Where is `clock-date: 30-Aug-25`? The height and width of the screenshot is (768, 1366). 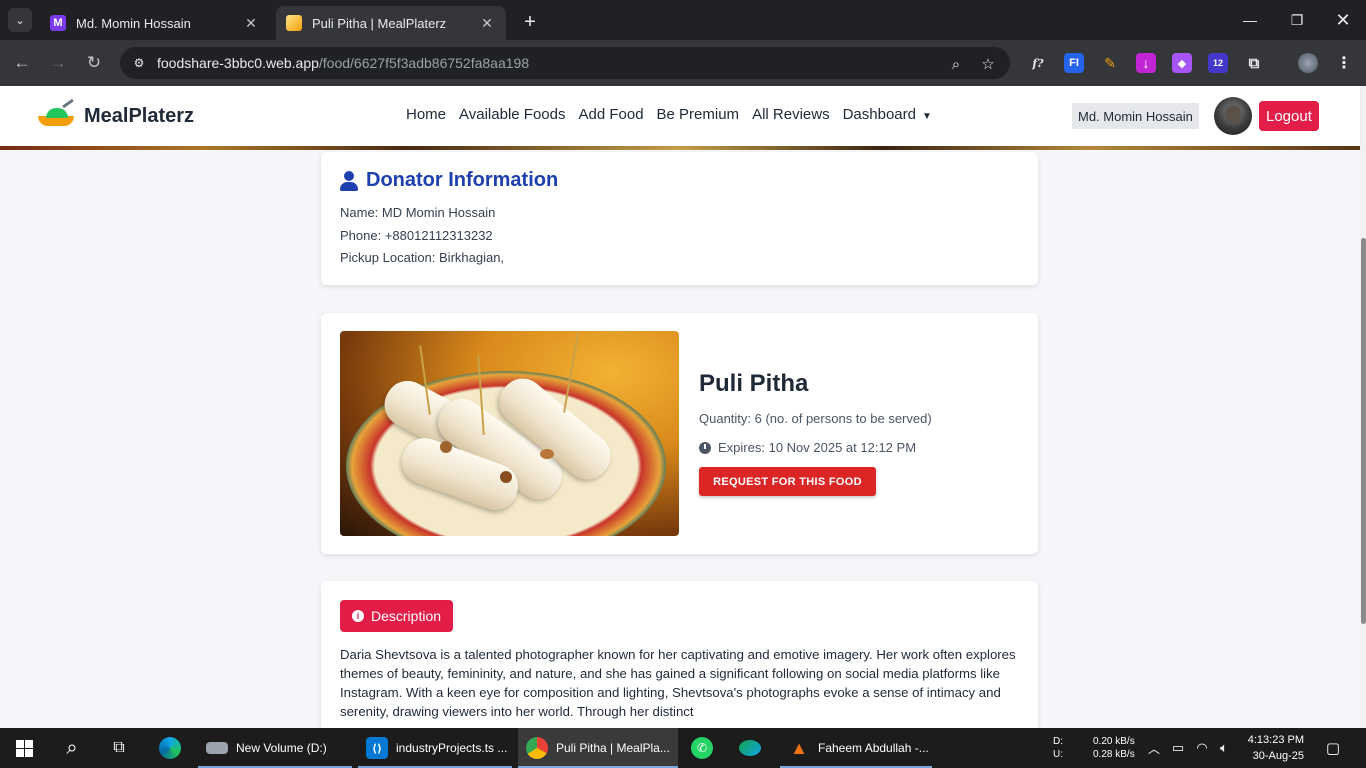
clock-date: 30-Aug-25 is located at coordinates (1278, 756).